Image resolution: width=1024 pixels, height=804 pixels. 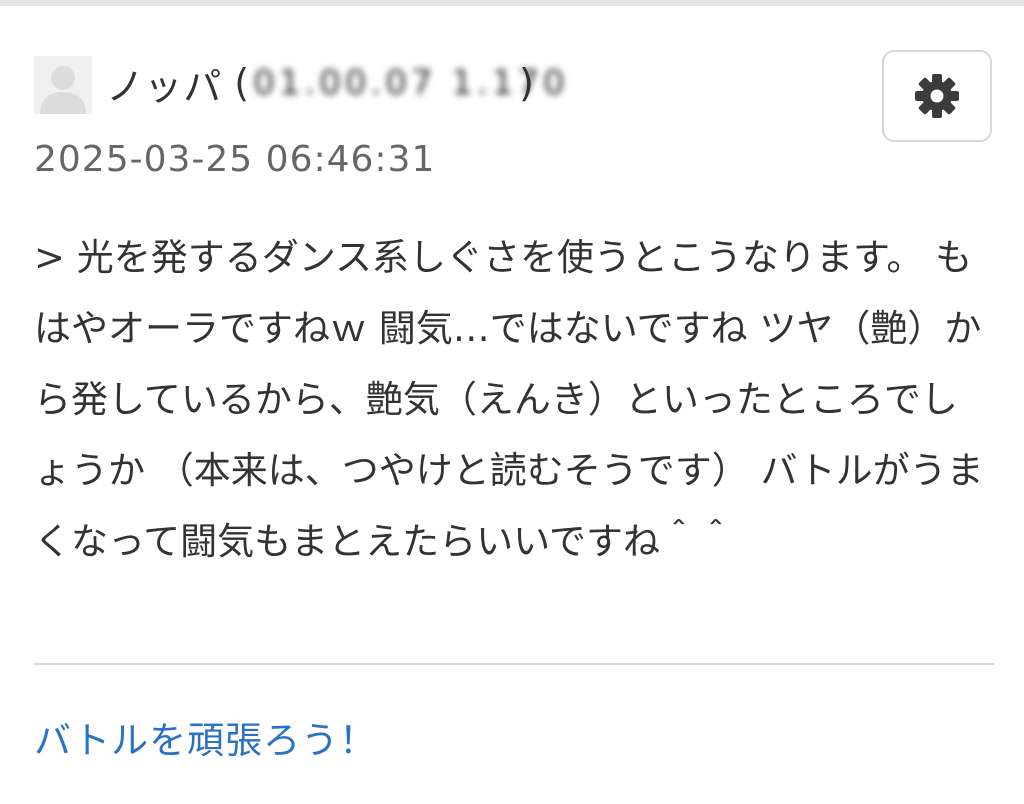 I want to click on comment-timestamp: 2025-03-25 06:46:31, so click(x=235, y=159).